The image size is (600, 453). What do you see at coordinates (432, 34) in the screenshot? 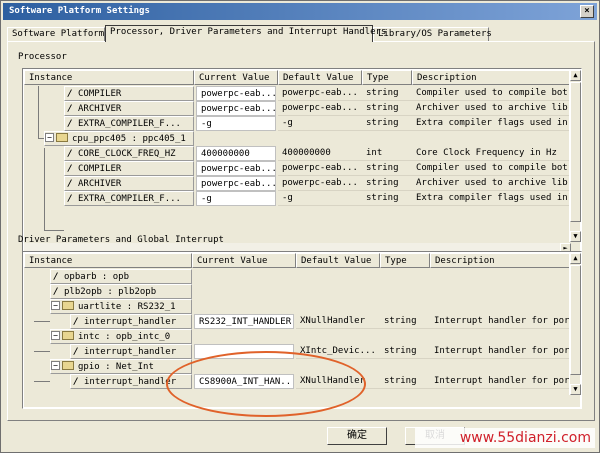
I see `tab-library-os-params: Library/OS Parameters` at bounding box center [432, 34].